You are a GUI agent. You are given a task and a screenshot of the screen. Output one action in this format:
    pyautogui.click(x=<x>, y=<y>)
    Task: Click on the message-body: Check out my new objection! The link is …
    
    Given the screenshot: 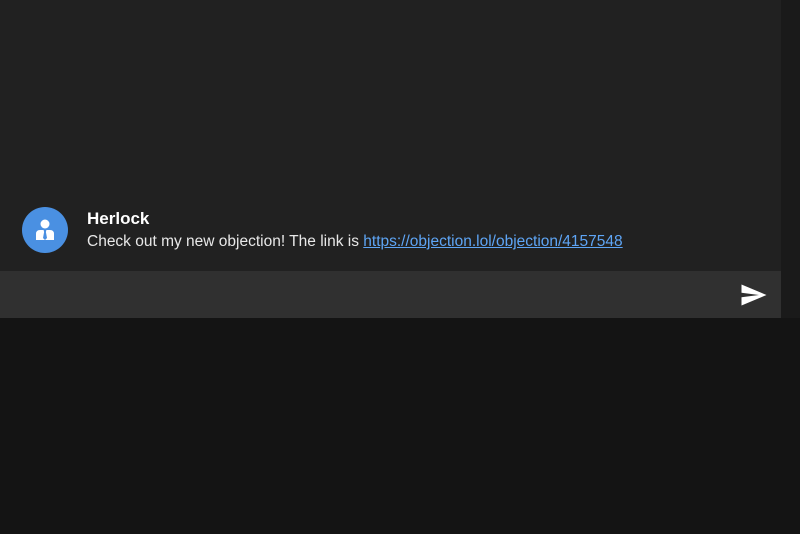 What is the action you would take?
    pyautogui.click(x=355, y=242)
    